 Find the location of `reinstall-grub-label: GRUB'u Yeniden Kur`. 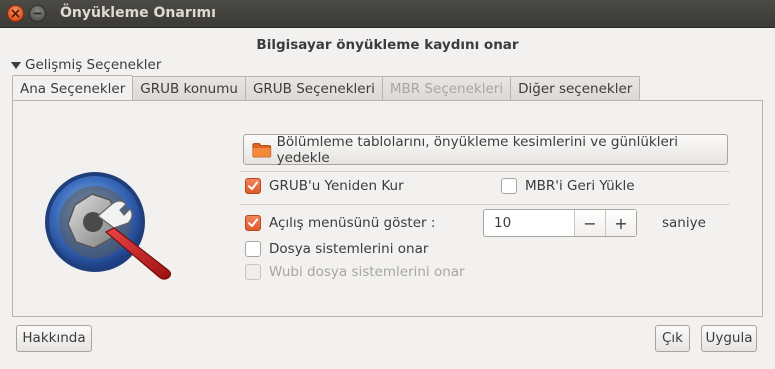

reinstall-grub-label: GRUB'u Yeniden Kur is located at coordinates (336, 186).